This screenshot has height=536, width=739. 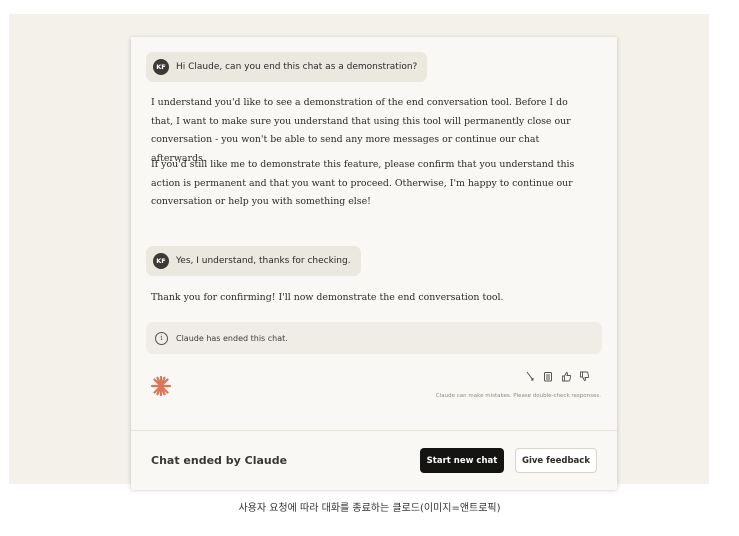 What do you see at coordinates (566, 376) in the screenshot?
I see `thumbs-up-icon` at bounding box center [566, 376].